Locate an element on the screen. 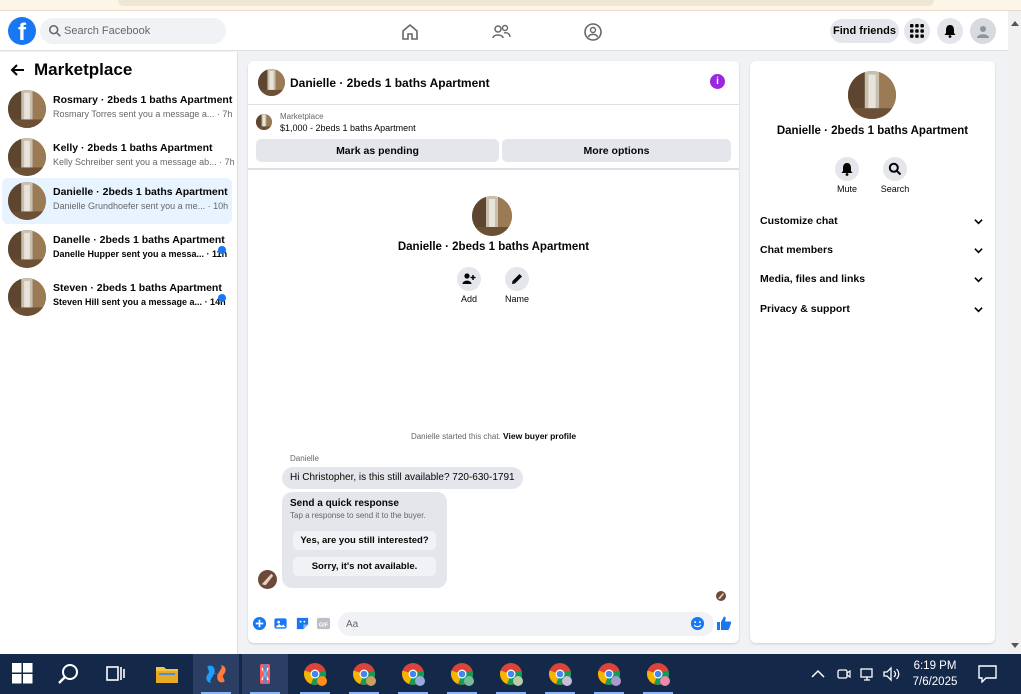 The width and height of the screenshot is (1021, 694). plus-circle-icon is located at coordinates (259, 623).